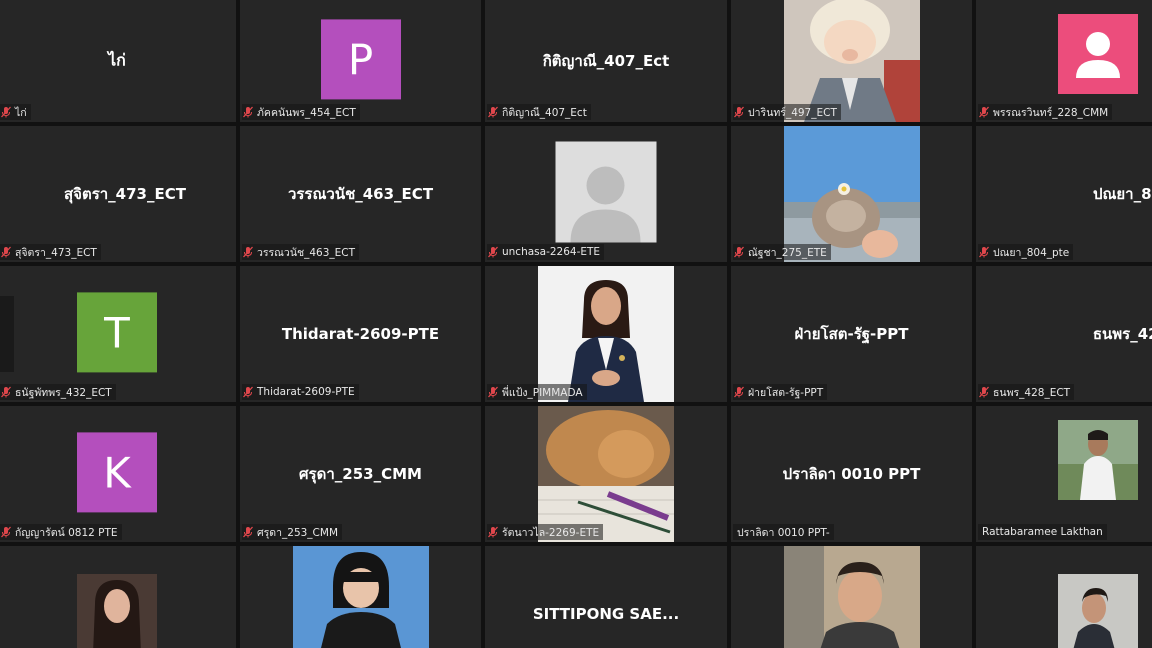 This screenshot has width=1152, height=648. I want to click on participant-tile: พรรณรวินทร์_228_CMM, so click(1064, 61).